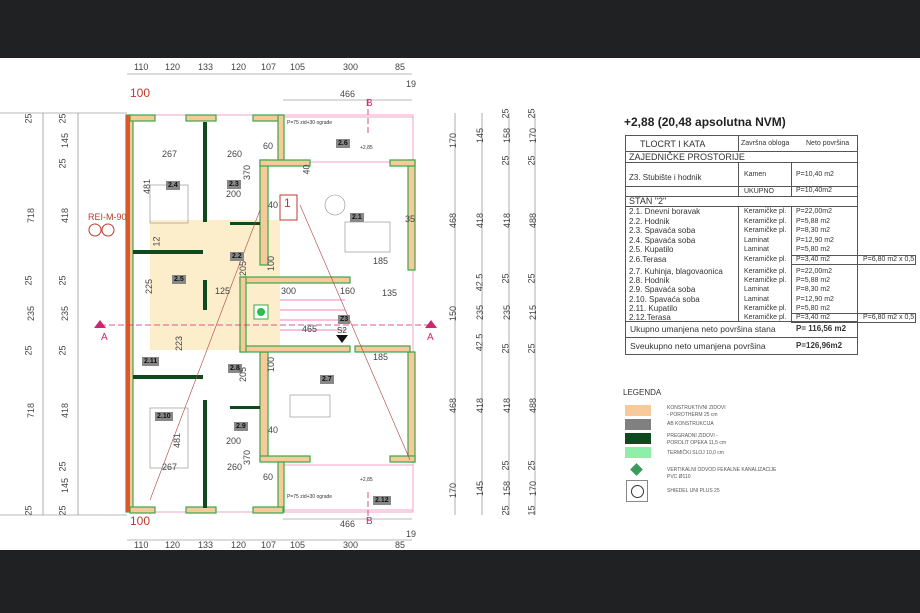  What do you see at coordinates (342, 330) in the screenshot?
I see `stair-s2-label: S2` at bounding box center [342, 330].